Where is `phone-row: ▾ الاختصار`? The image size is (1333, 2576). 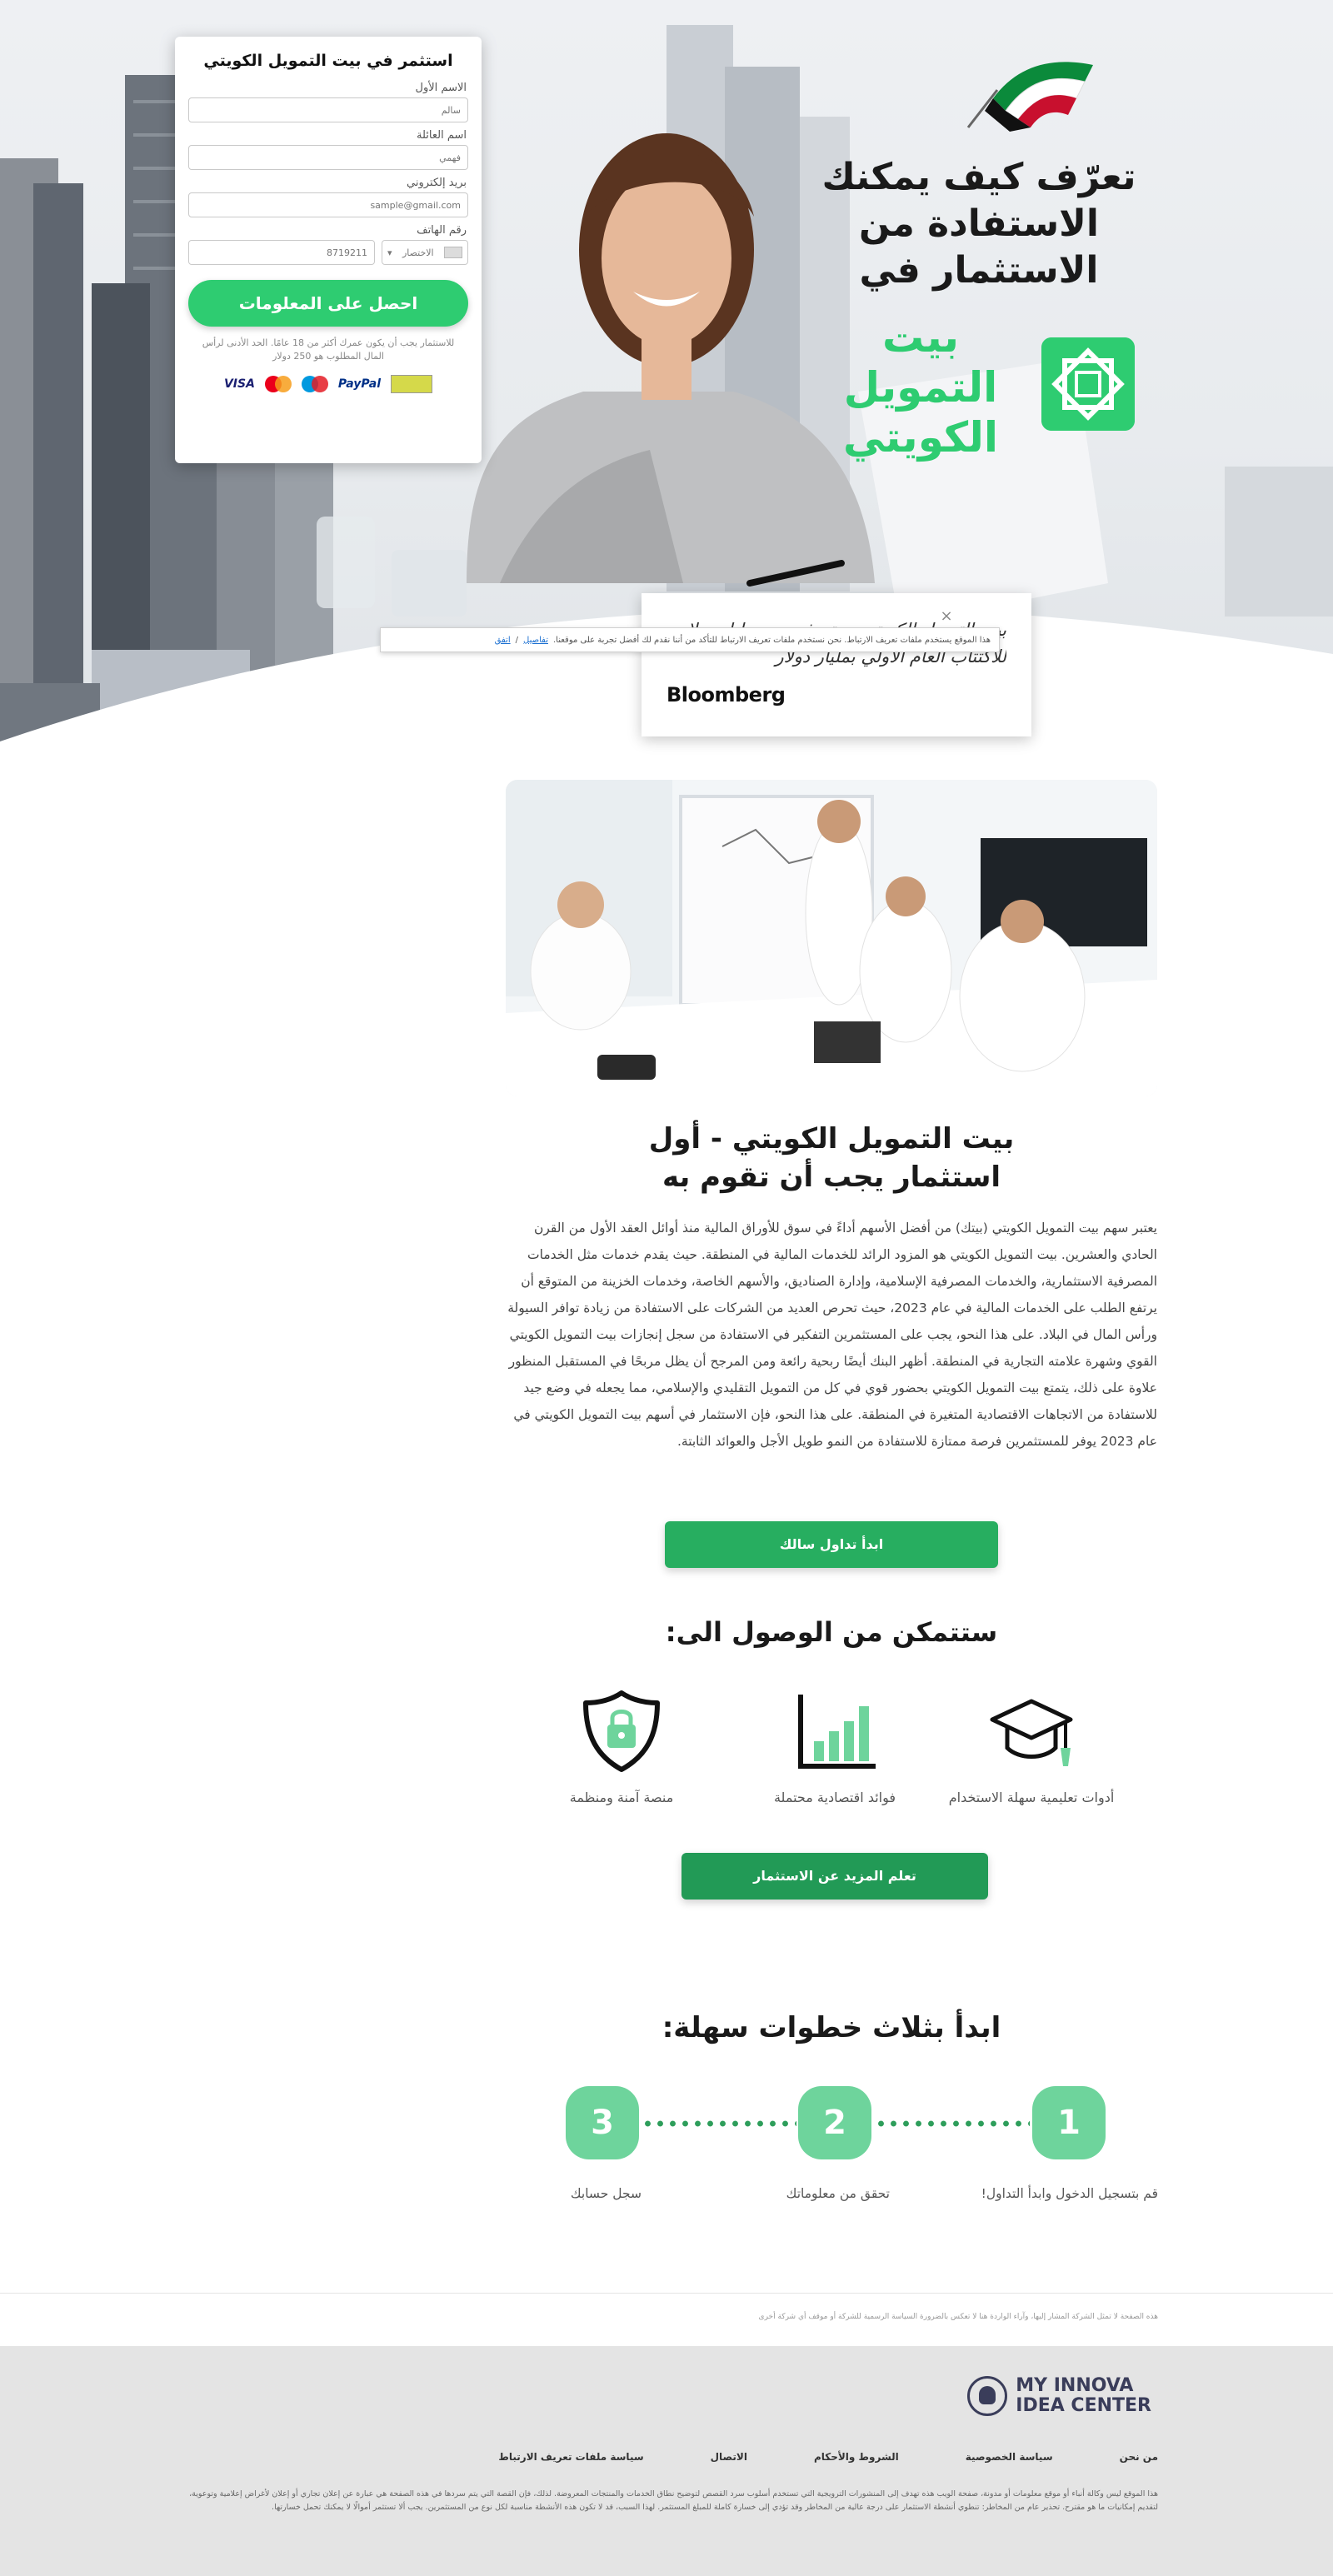
phone-row: ▾ الاختصار is located at coordinates (328, 252).